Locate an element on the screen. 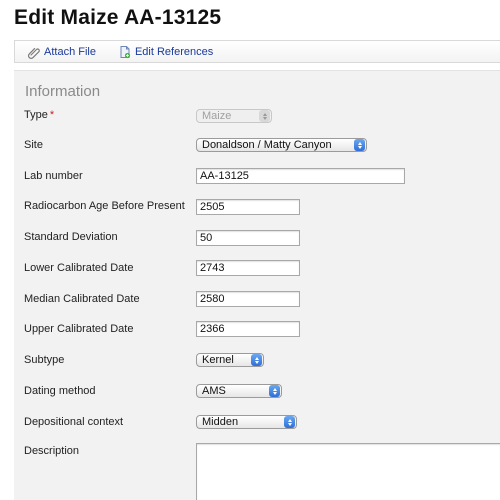  attach-file-button: Attach File is located at coordinates (61, 52).